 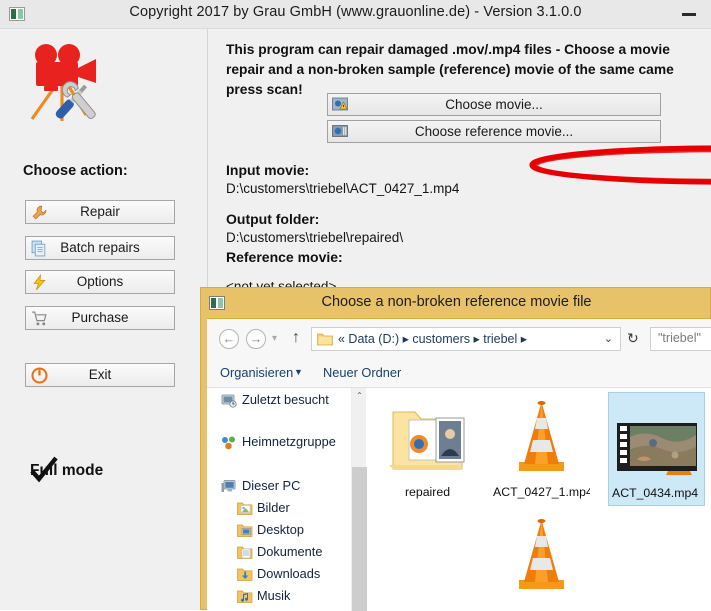 I want to click on forward-button: →, so click(x=256, y=339).